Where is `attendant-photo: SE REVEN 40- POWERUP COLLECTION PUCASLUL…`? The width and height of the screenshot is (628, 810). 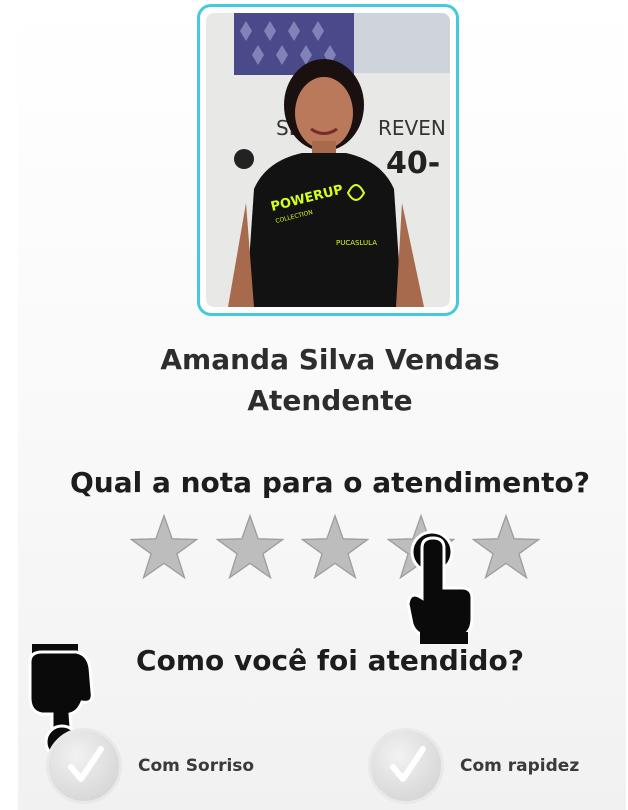 attendant-photo: SE REVEN 40- POWERUP COLLECTION PUCASLUL… is located at coordinates (328, 160).